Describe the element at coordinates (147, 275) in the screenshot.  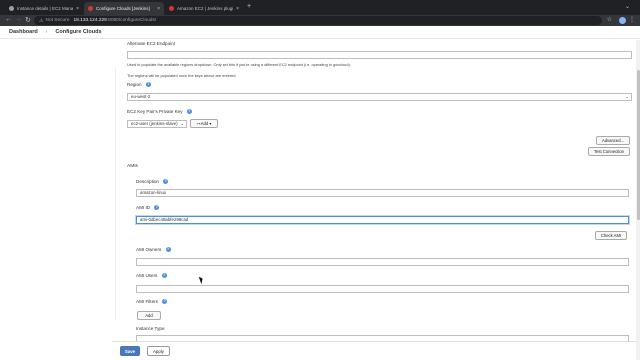
I see `ami-users-label-text: AMI Users` at that location.